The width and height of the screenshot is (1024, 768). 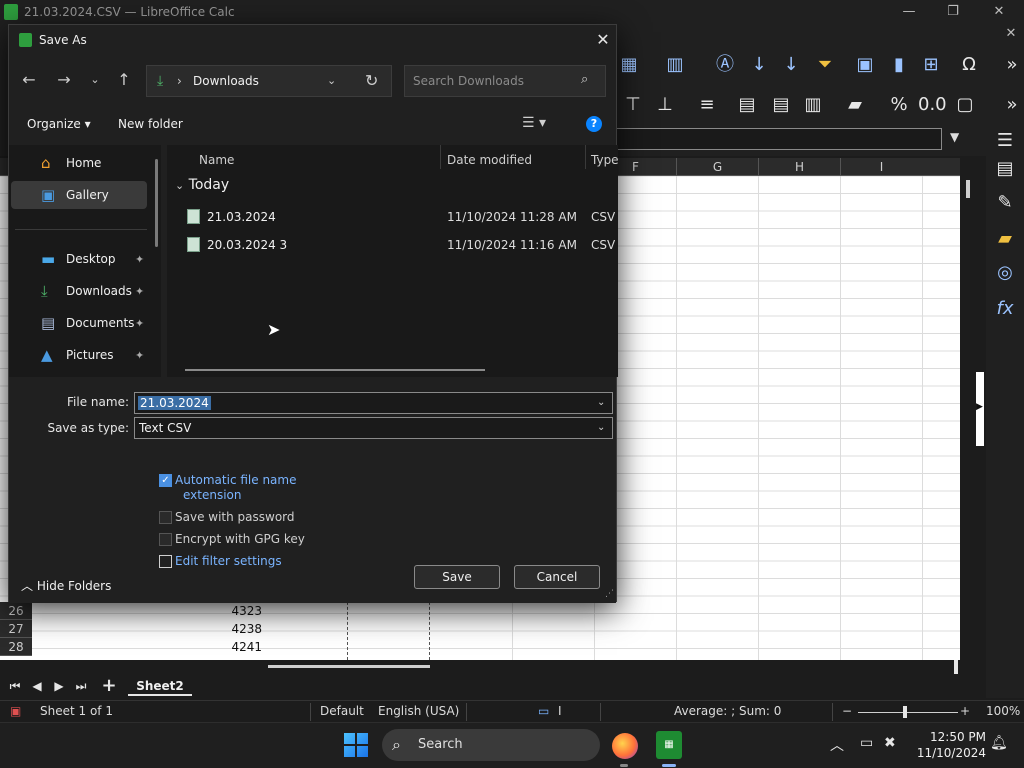 I want to click on sidebar-menu-icon: ☰, so click(x=1005, y=141).